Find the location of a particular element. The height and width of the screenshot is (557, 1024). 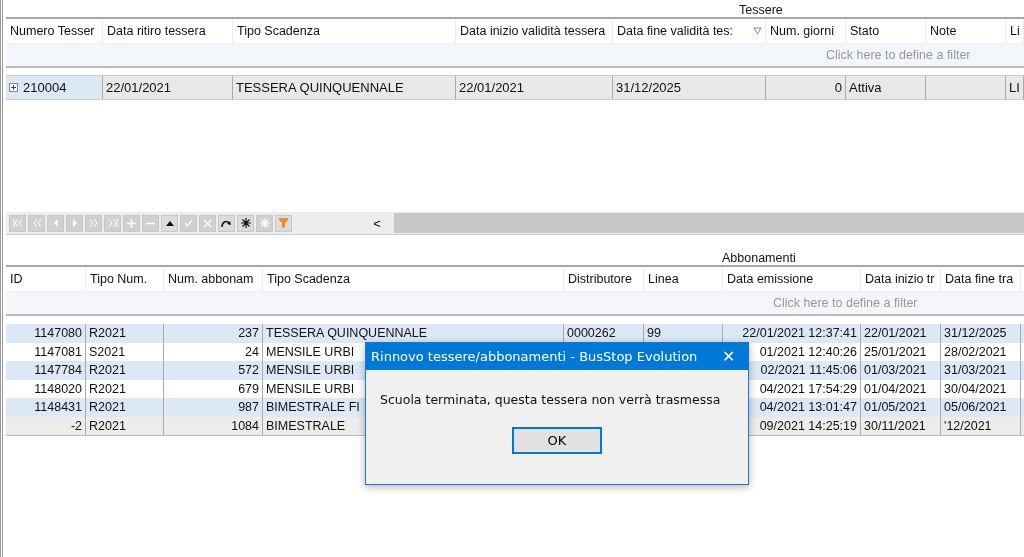

table-cell: 0 is located at coordinates (838, 87).